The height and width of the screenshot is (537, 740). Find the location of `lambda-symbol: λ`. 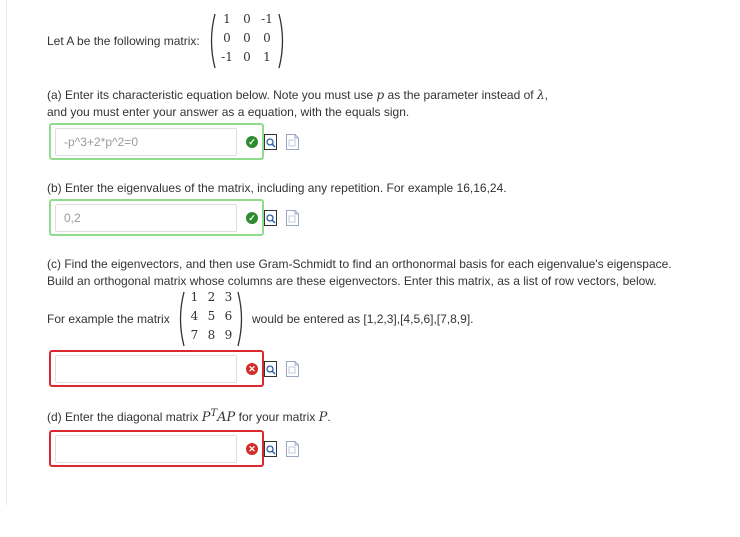

lambda-symbol: λ is located at coordinates (540, 95).